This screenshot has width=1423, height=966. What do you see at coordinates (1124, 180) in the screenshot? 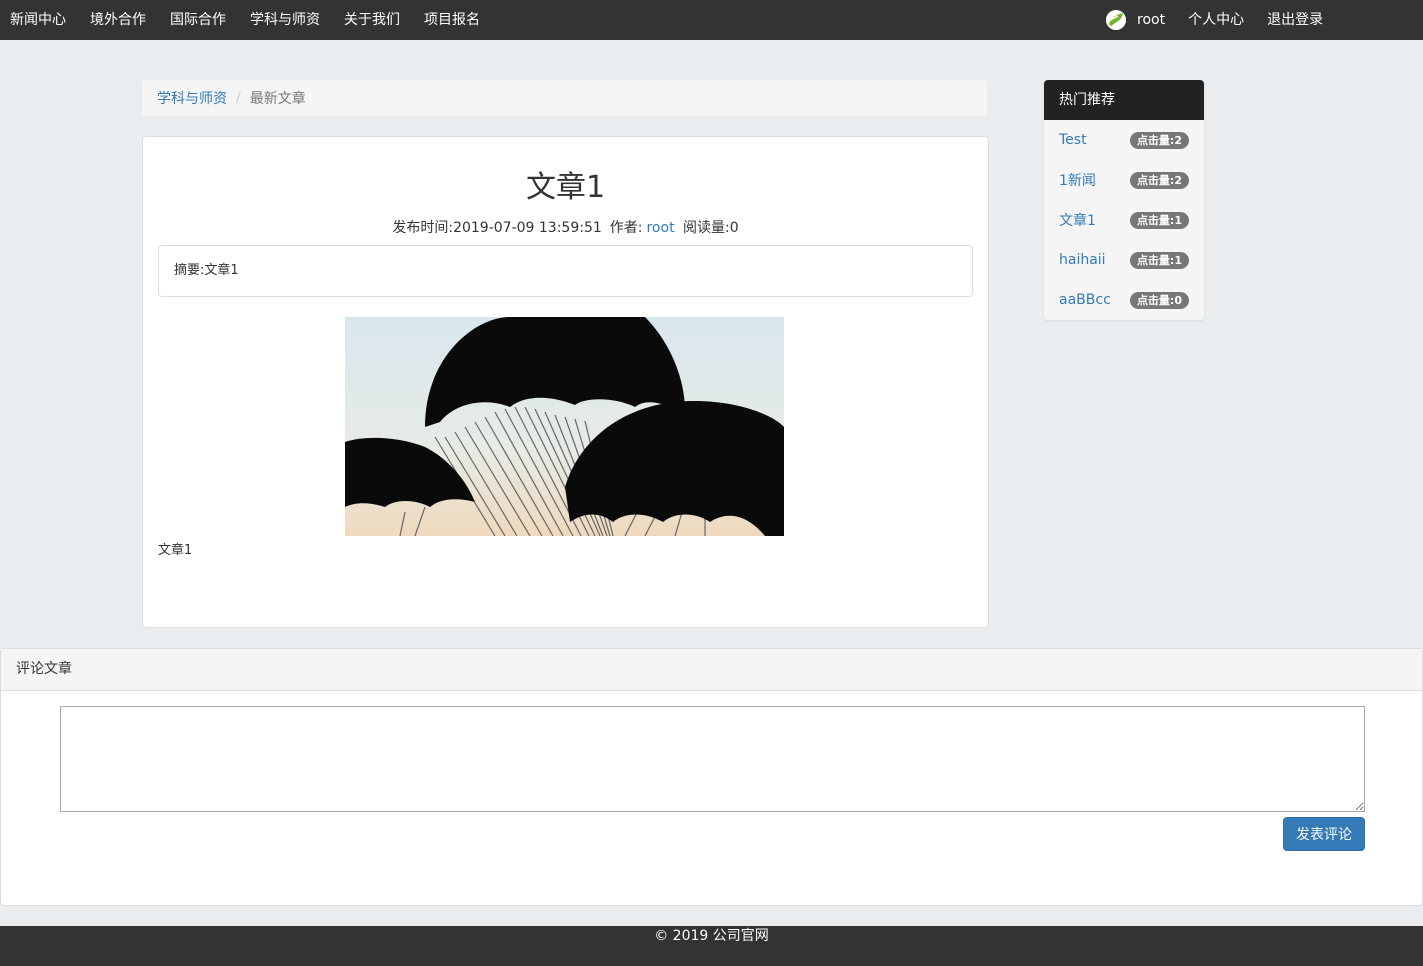
I see `hot-item: 1新闻 点击量:2` at bounding box center [1124, 180].